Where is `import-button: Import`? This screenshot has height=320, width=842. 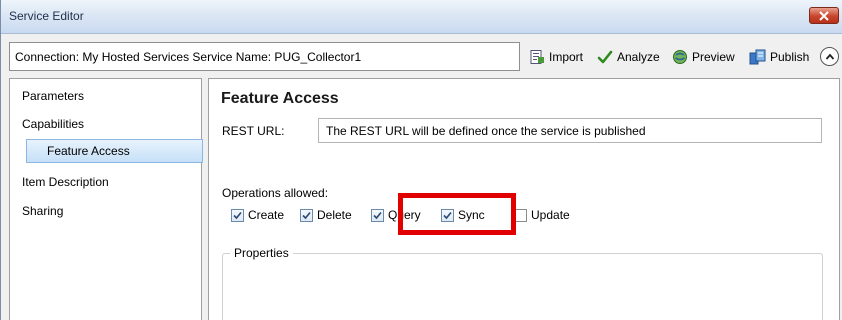 import-button: Import is located at coordinates (556, 57).